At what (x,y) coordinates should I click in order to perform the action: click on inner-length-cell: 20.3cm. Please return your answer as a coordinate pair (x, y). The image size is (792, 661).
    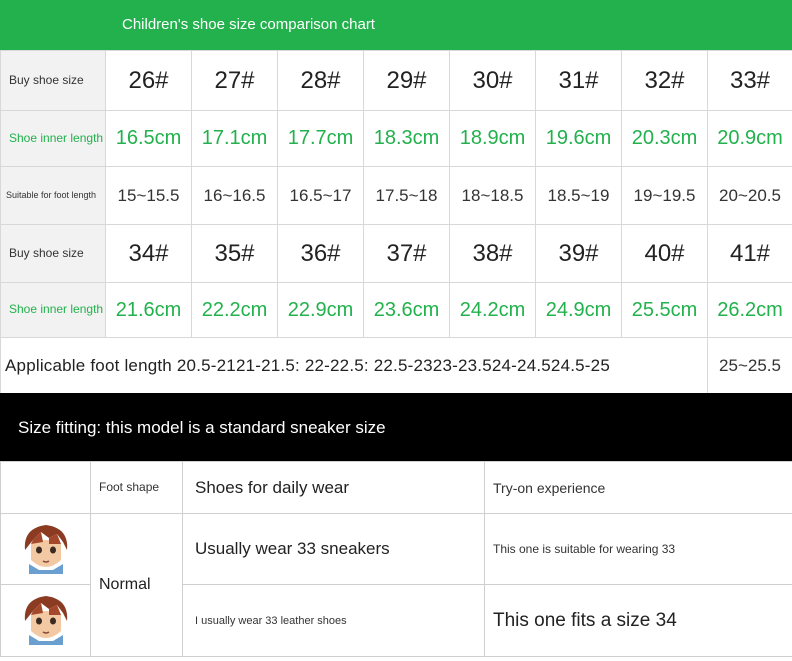
    Looking at the image, I should click on (664, 138).